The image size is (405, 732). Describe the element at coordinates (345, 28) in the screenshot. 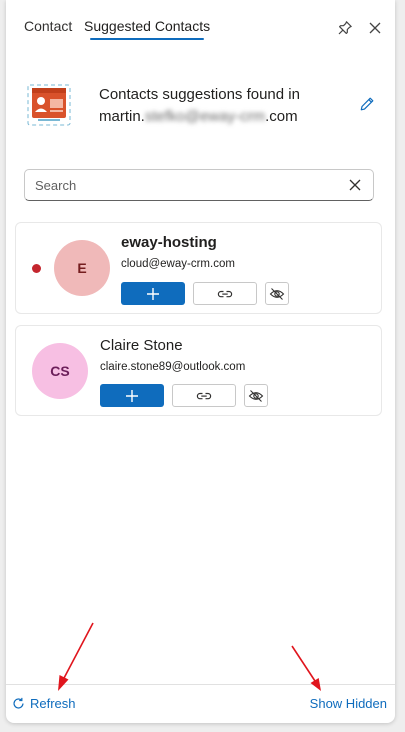

I see `pin-icon` at that location.